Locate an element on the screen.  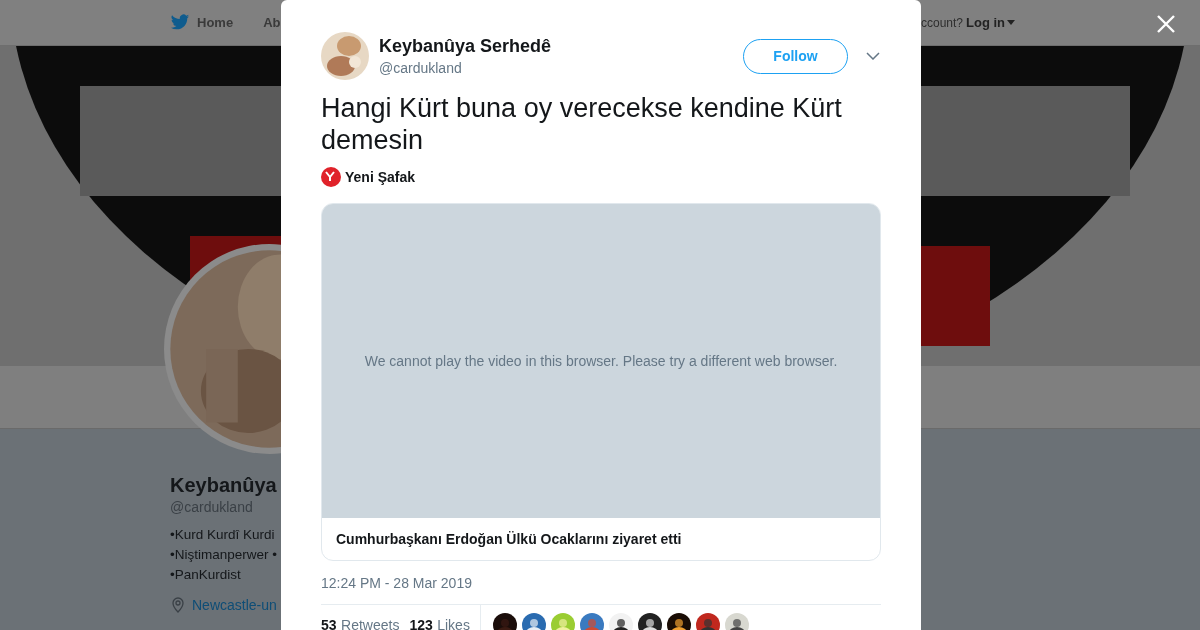
nav-link: Ab is located at coordinates (272, 22).